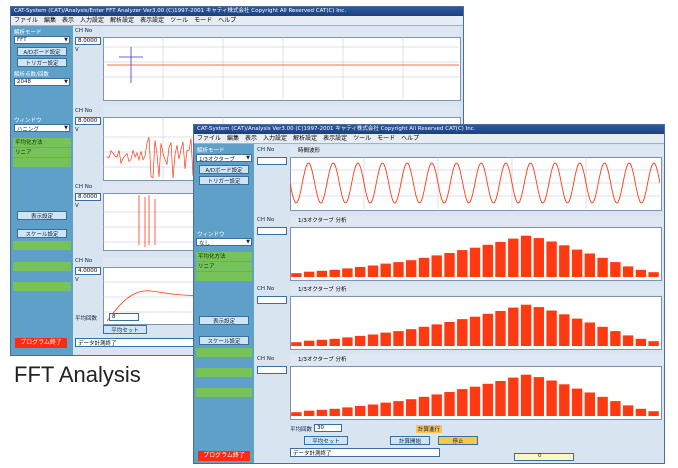  Describe the element at coordinates (122, 20) in the screenshot. I see `back-menu-item-4: 解析設定` at that location.